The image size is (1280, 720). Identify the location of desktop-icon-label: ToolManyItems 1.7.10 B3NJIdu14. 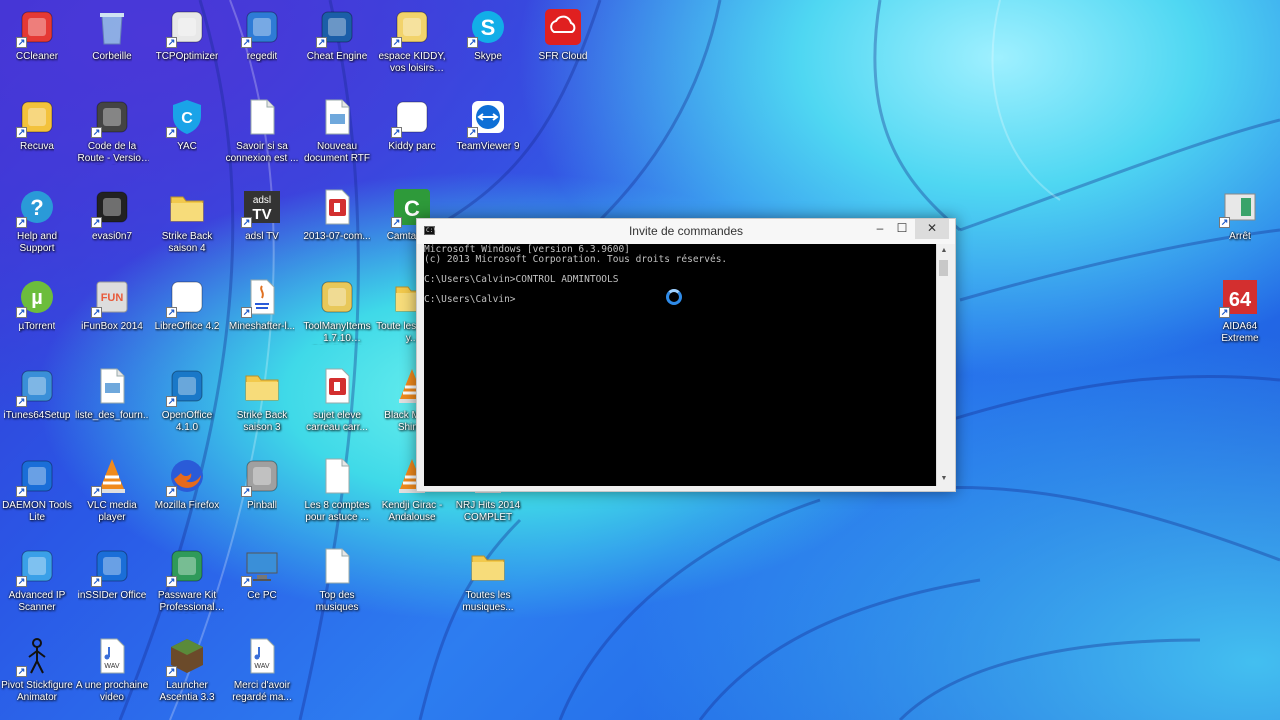
(337, 332).